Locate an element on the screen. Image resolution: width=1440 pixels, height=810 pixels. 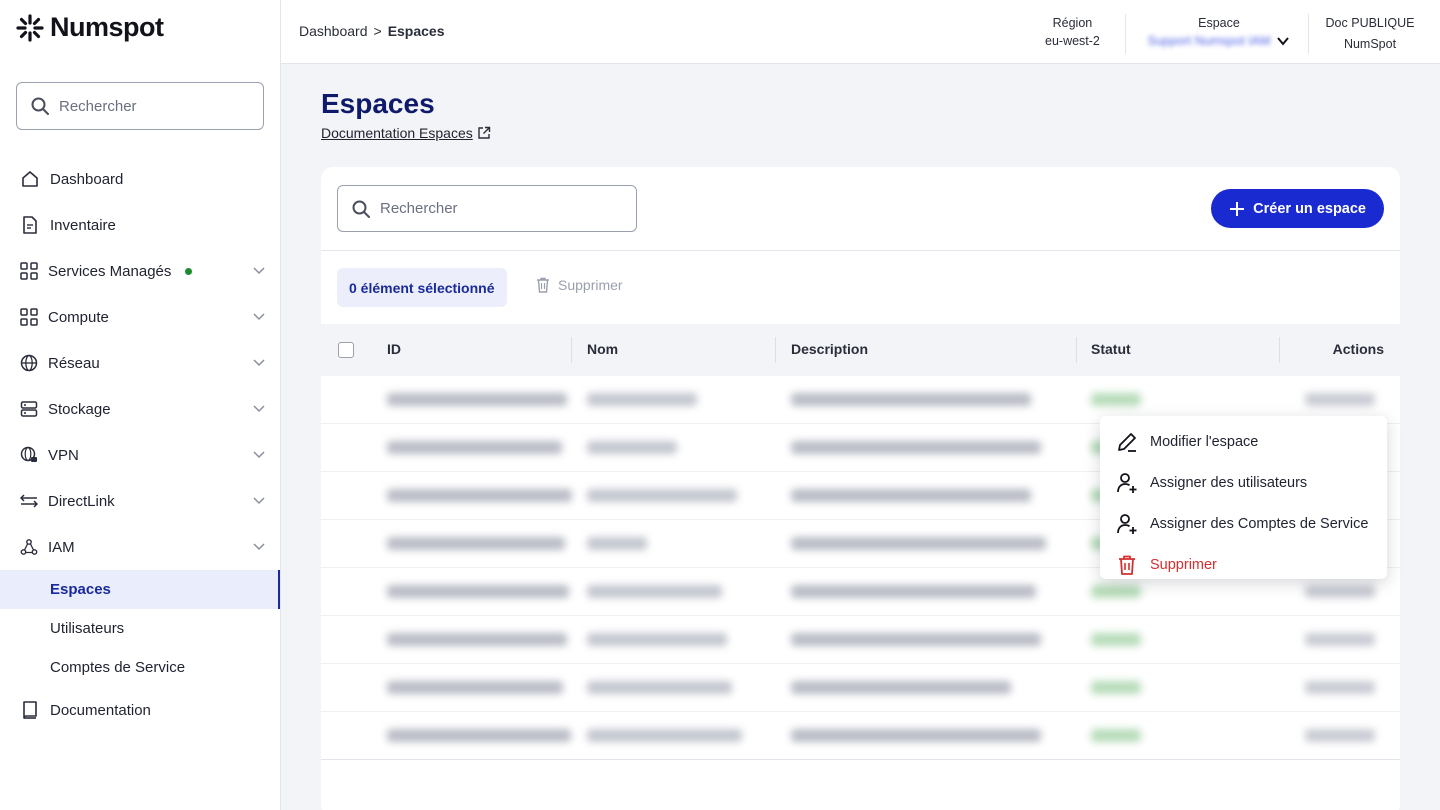
globe-lock-icon is located at coordinates (28, 454).